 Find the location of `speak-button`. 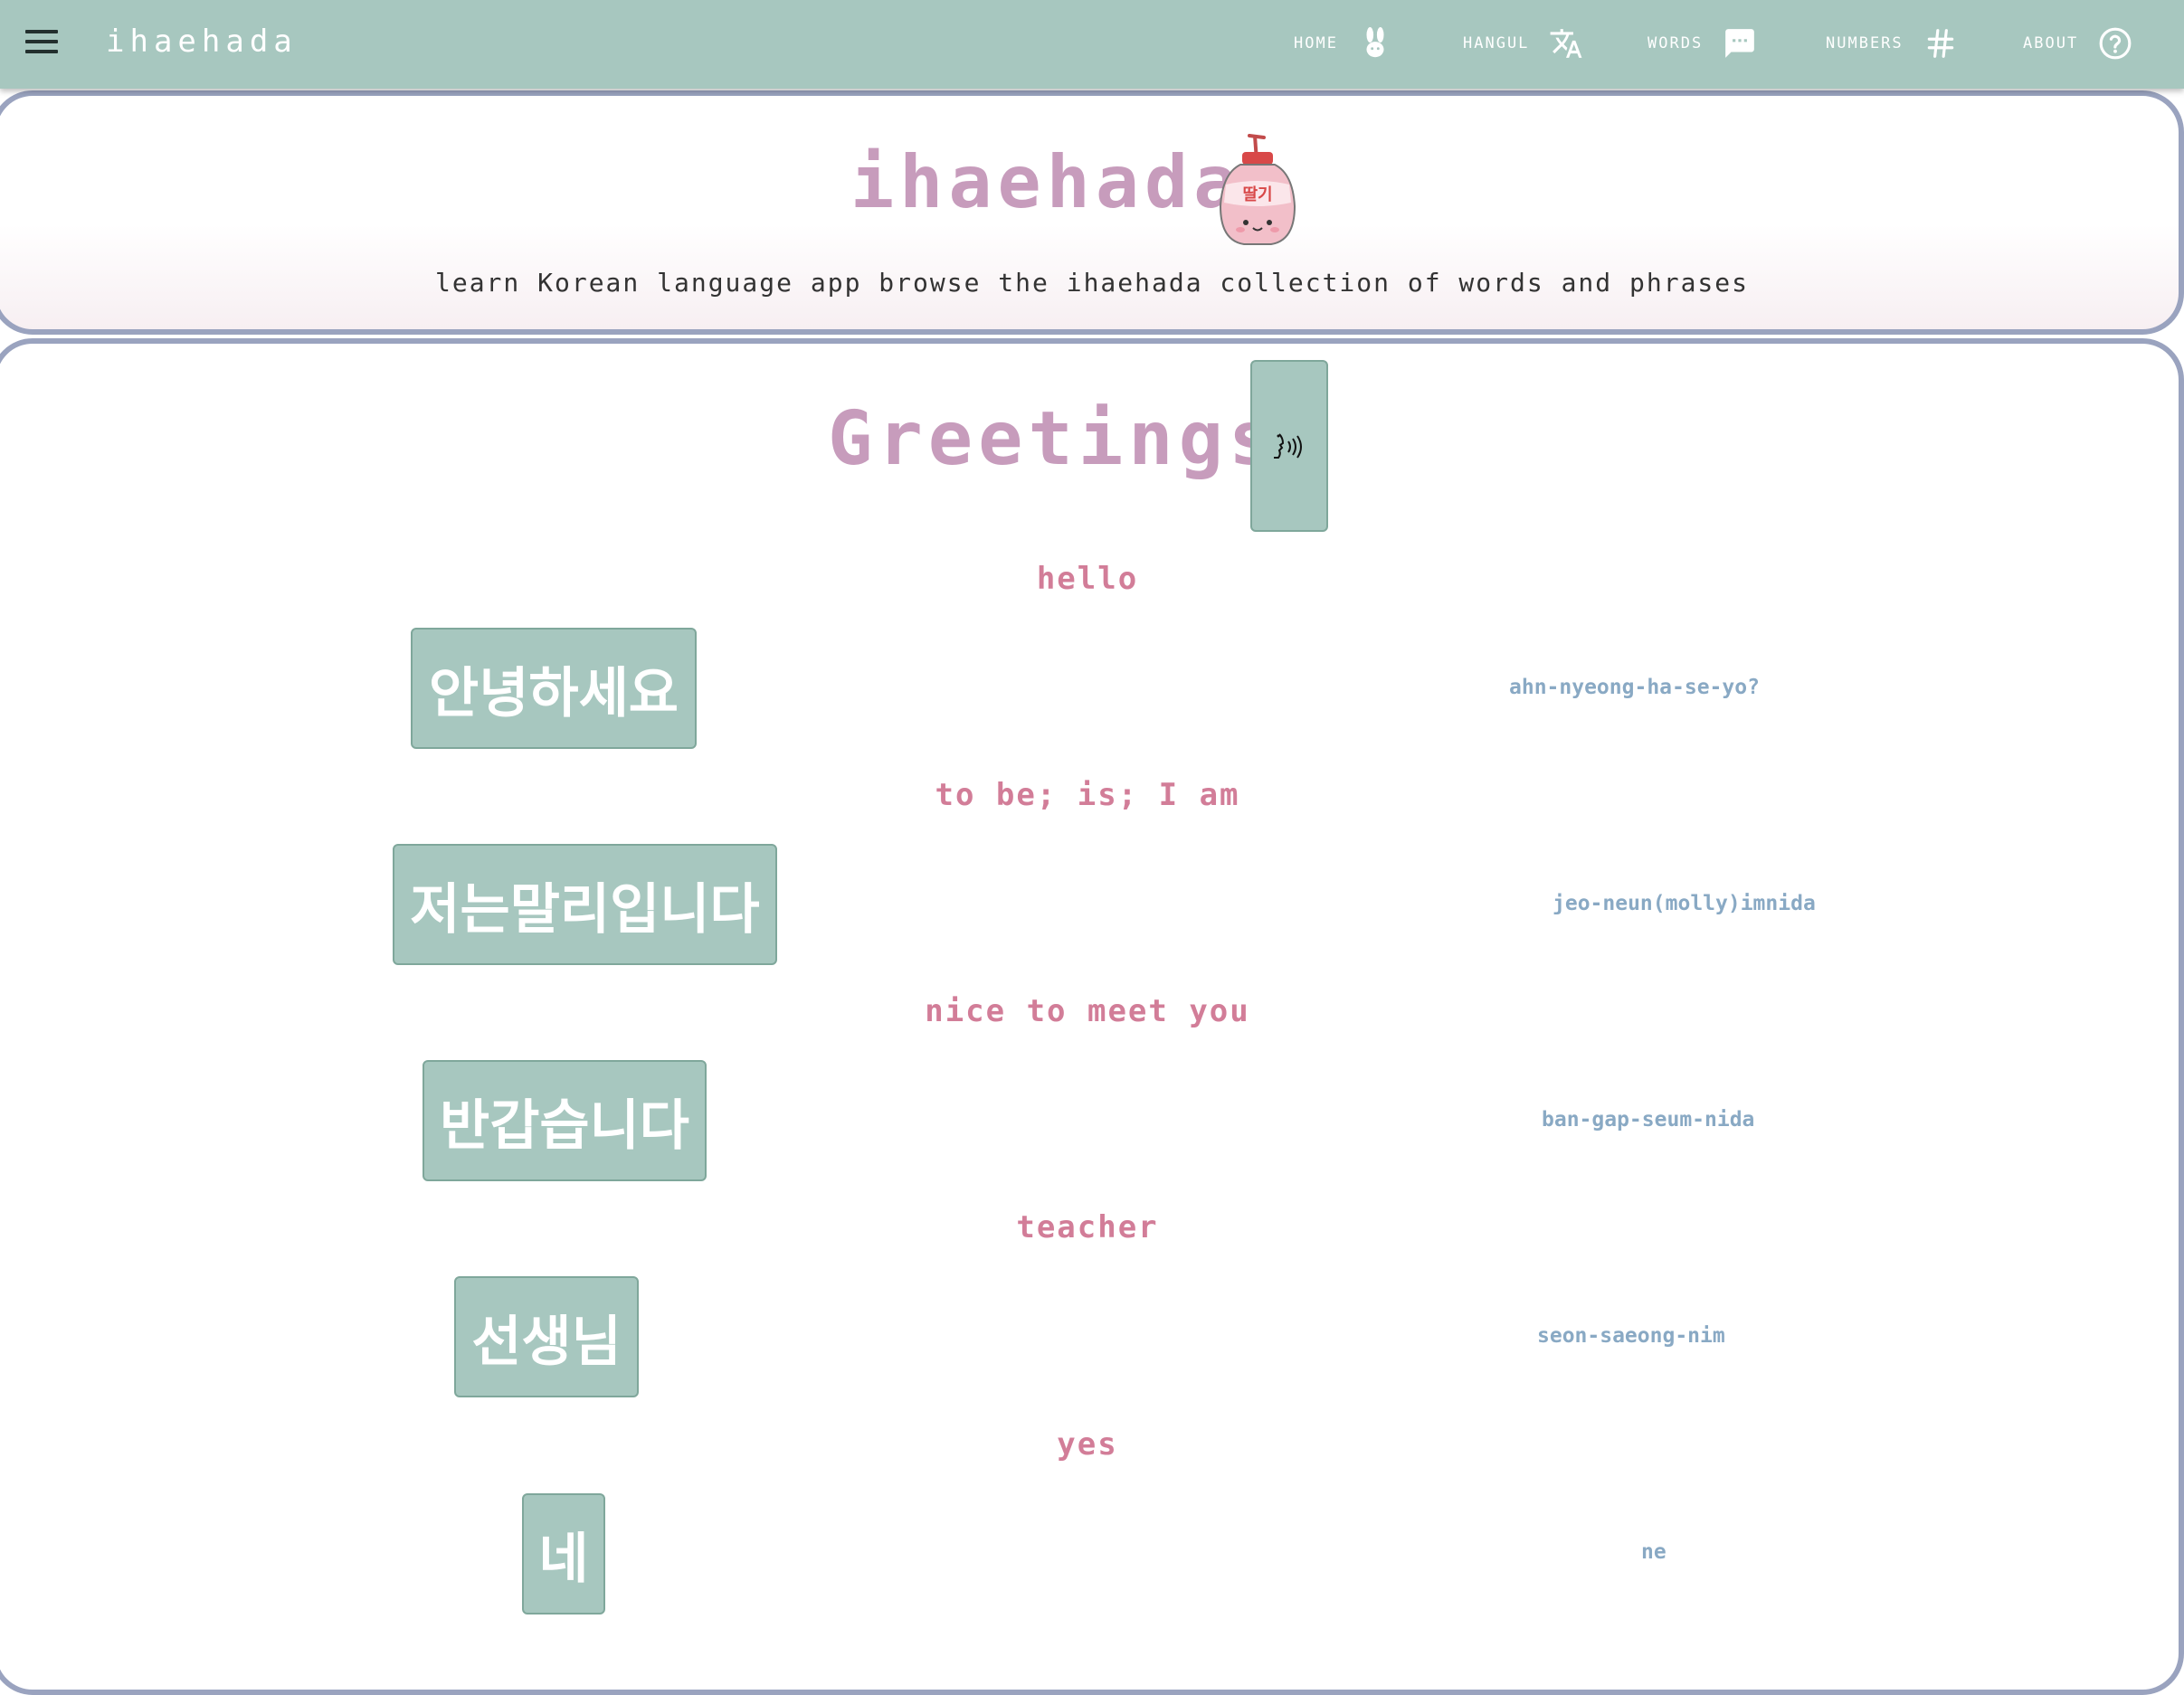

speak-button is located at coordinates (1289, 446).